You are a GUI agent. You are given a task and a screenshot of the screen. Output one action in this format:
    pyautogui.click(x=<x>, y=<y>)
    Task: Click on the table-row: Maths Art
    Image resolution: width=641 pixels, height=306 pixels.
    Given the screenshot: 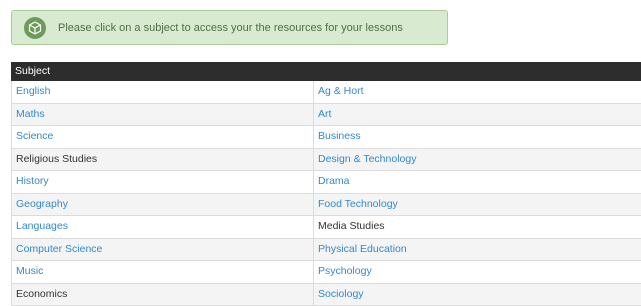 What is the action you would take?
    pyautogui.click(x=326, y=114)
    